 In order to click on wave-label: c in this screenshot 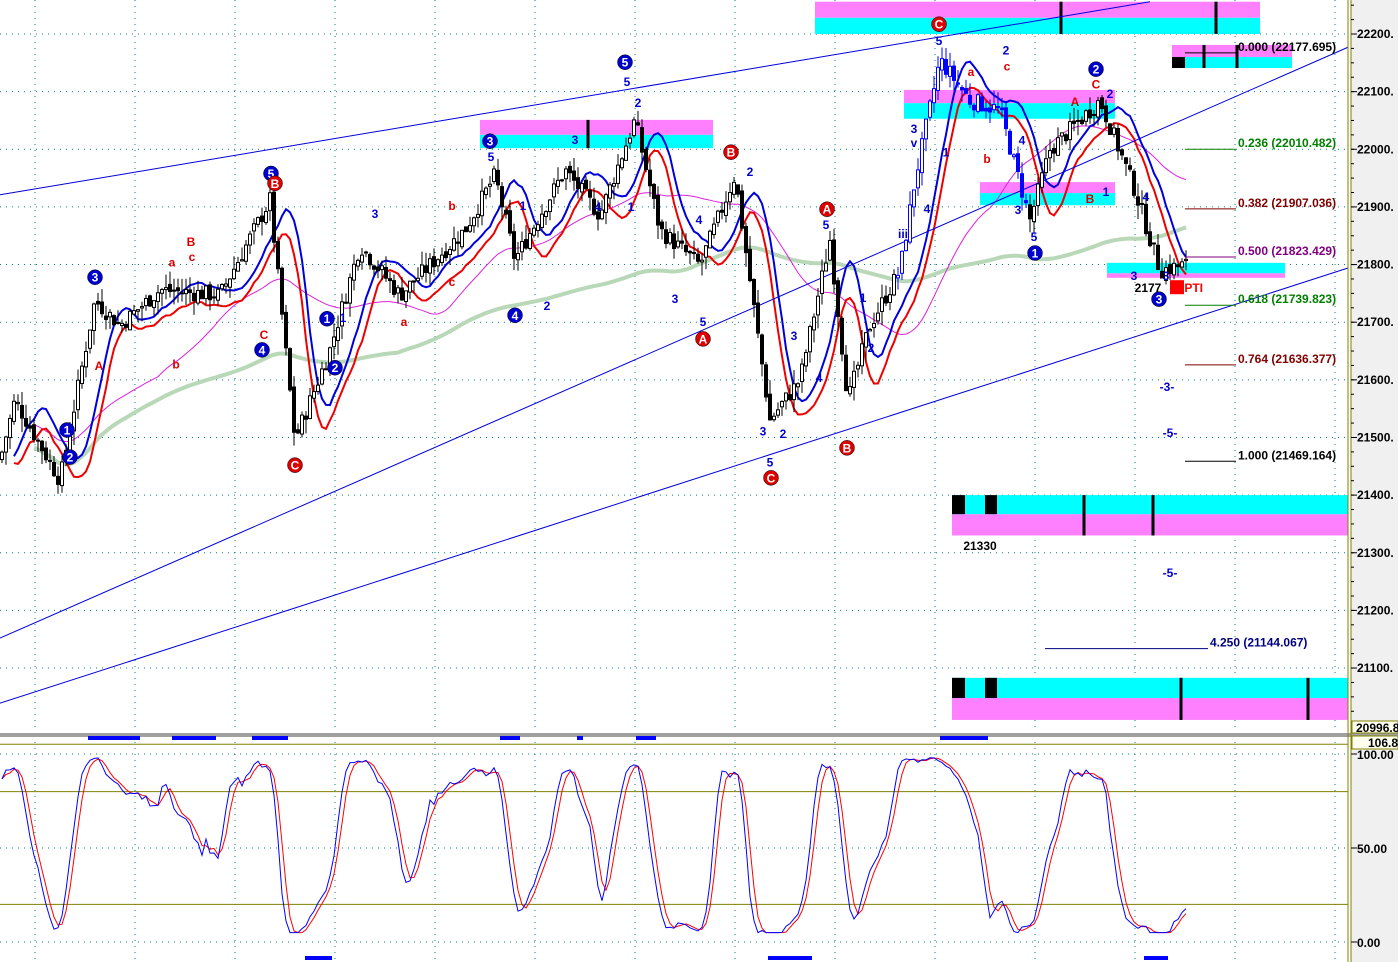, I will do `click(1007, 66)`.